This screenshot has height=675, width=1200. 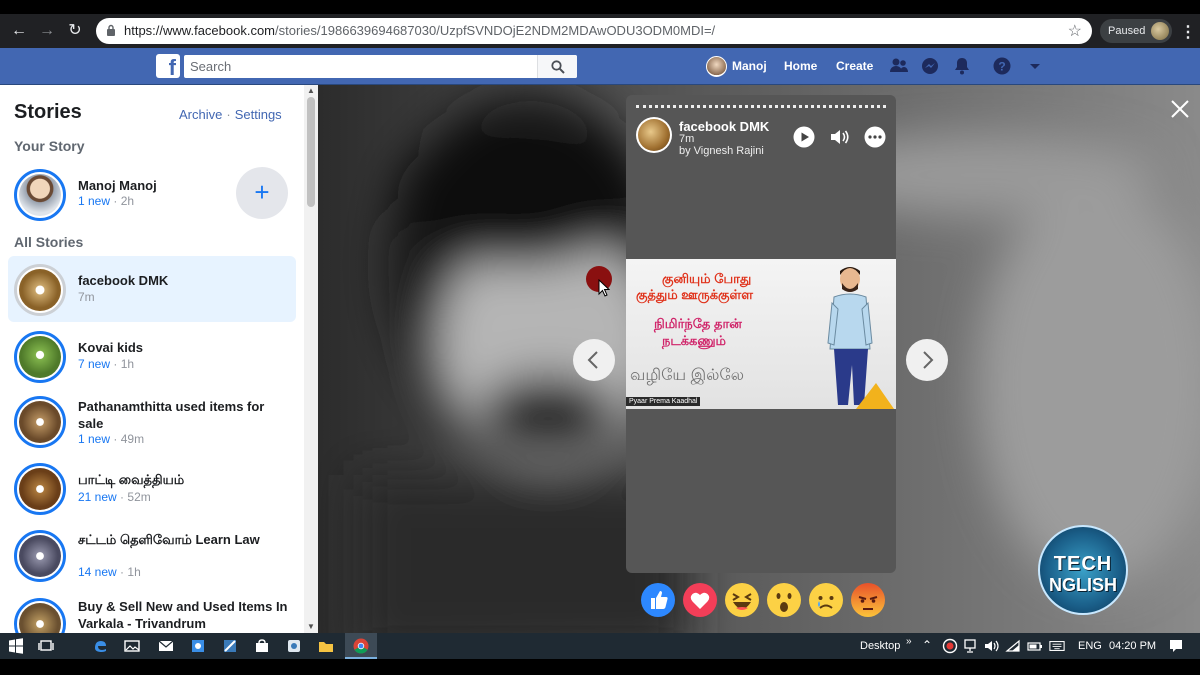 I want to click on url-host: https://www.facebook.com, so click(x=200, y=30).